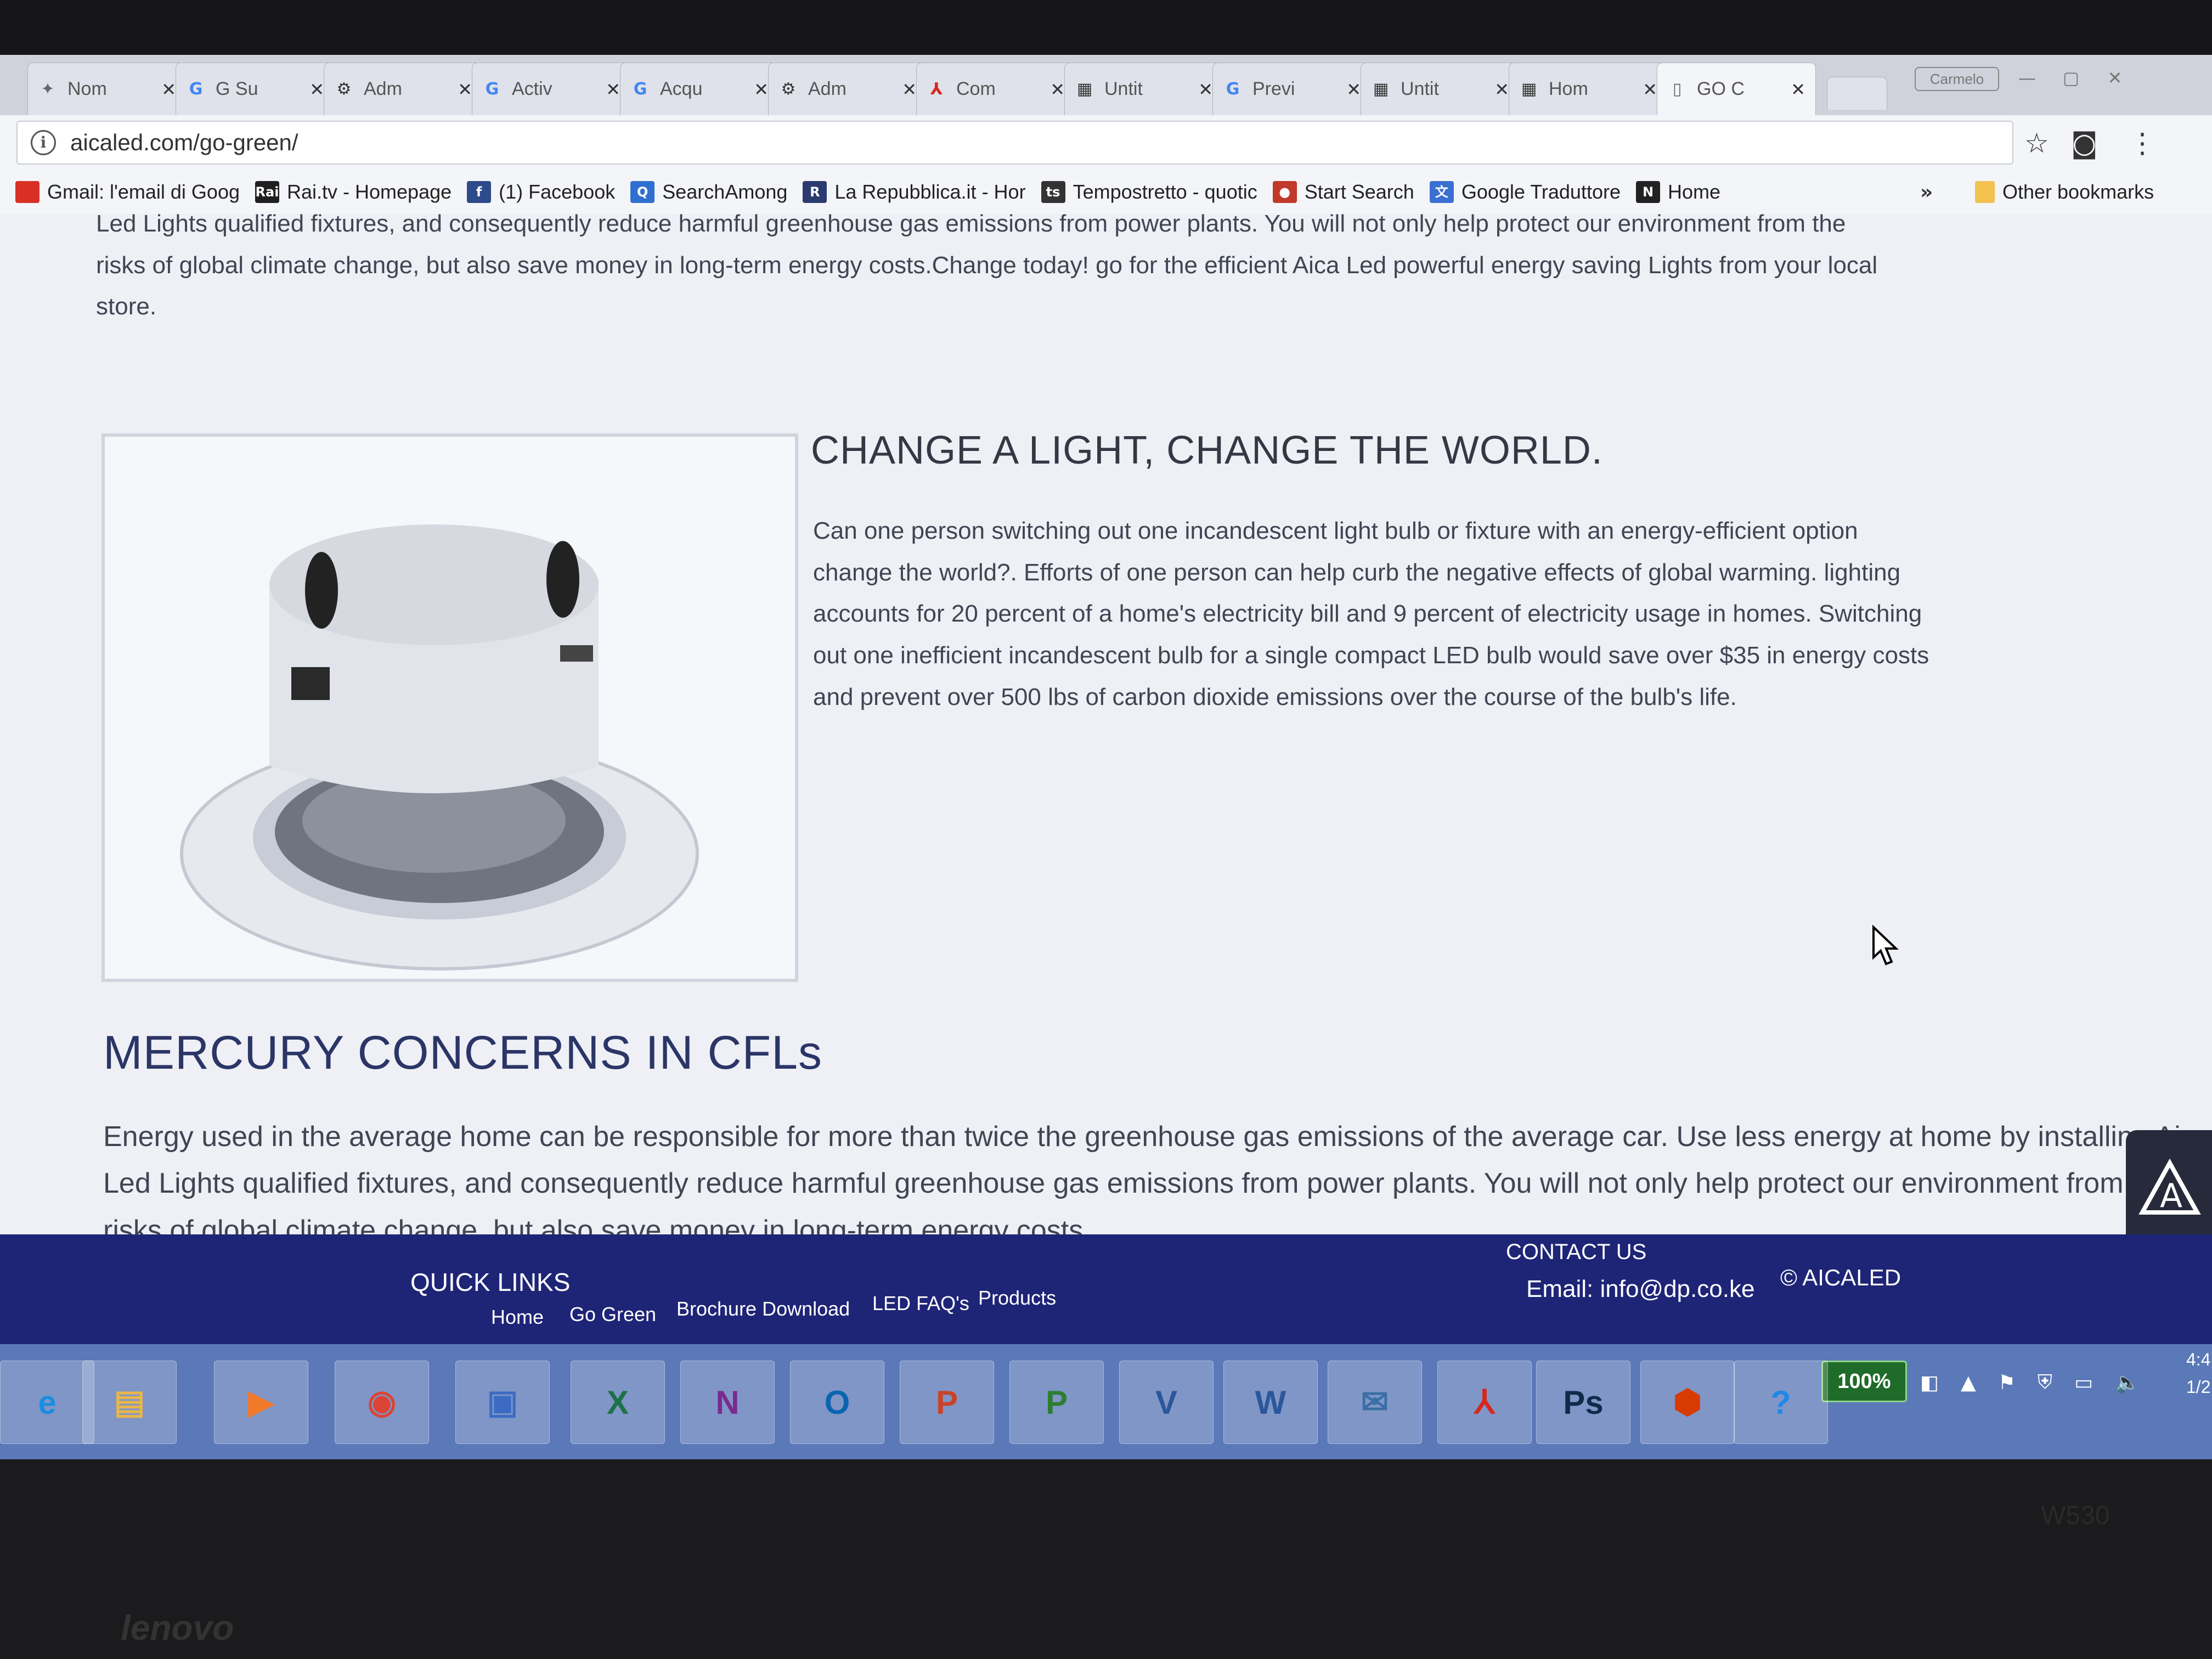  I want to click on tab-2: ⚙ Adm ✕, so click(404, 89).